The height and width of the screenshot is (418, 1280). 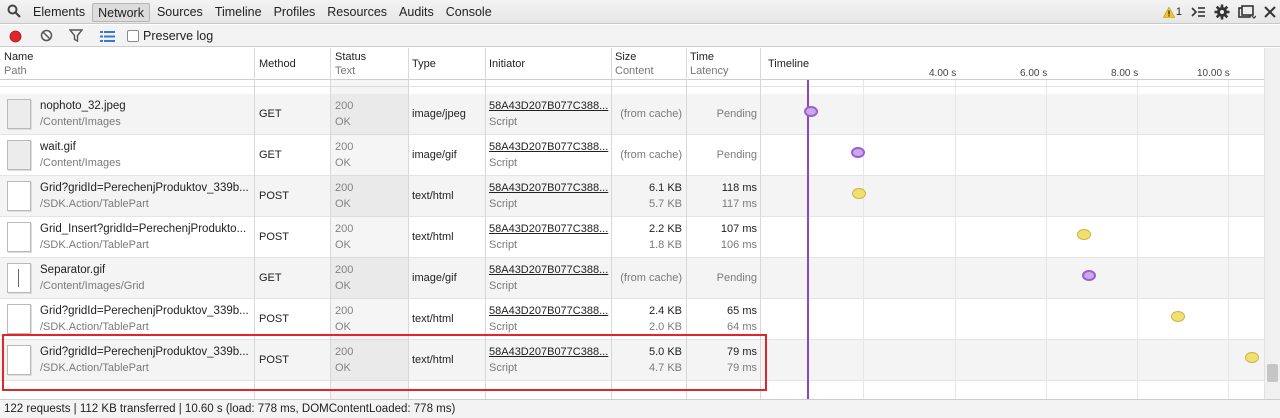 What do you see at coordinates (146, 270) in the screenshot?
I see `request-name: Separator.gif` at bounding box center [146, 270].